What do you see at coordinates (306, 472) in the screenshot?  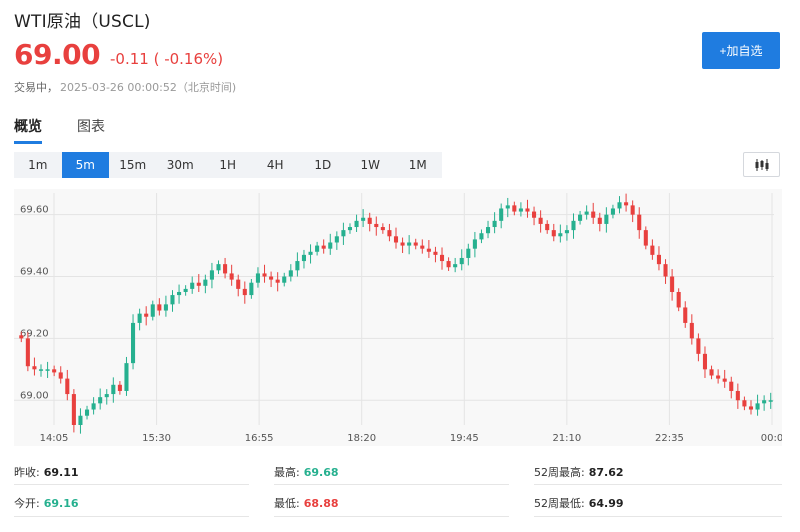 I see `stat-high: 最高: 69.68` at bounding box center [306, 472].